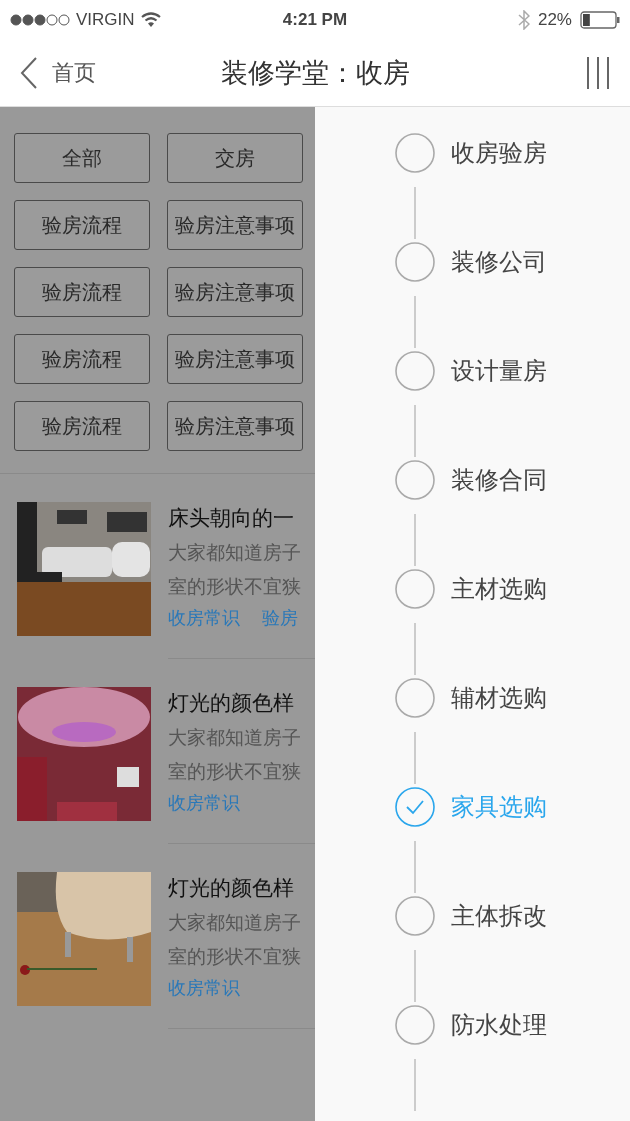 This screenshot has height=1121, width=630. I want to click on step-label: 主体拆改, so click(499, 916).